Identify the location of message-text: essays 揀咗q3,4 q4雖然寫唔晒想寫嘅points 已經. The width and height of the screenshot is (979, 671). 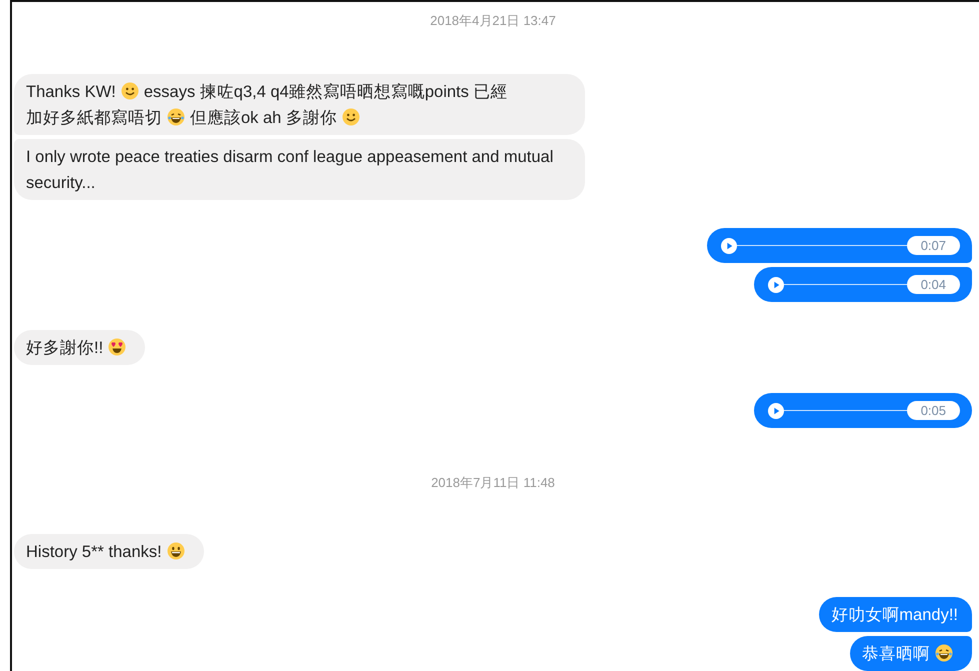
(326, 92).